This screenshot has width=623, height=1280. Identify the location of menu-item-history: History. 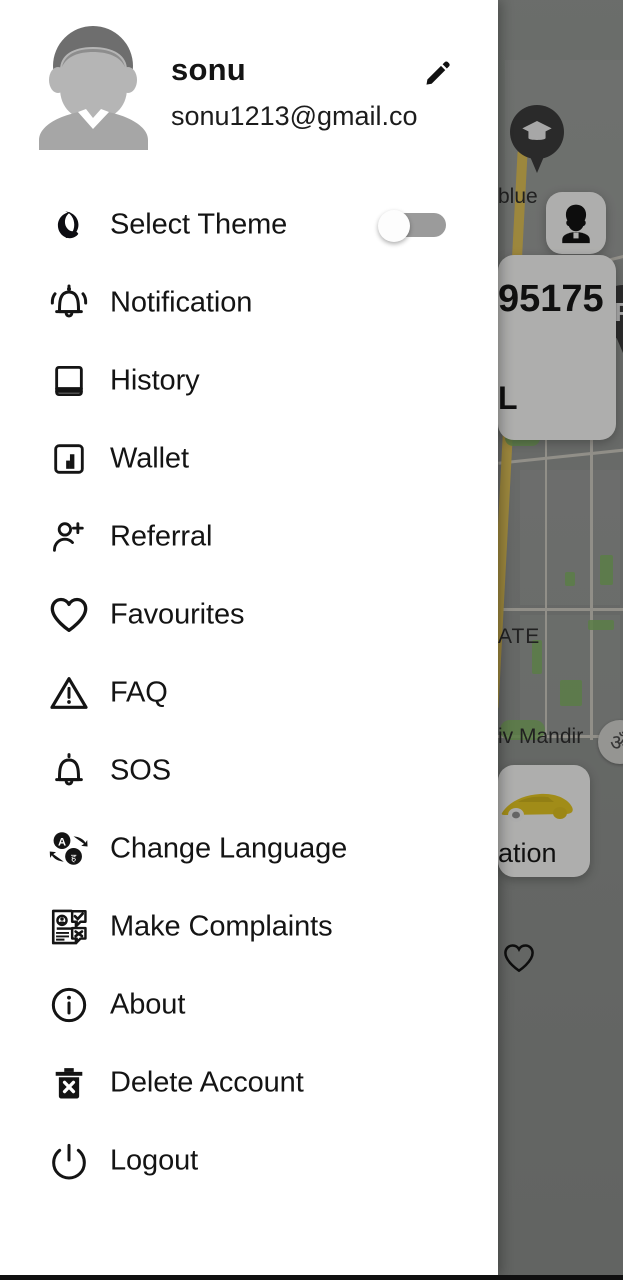
(249, 381).